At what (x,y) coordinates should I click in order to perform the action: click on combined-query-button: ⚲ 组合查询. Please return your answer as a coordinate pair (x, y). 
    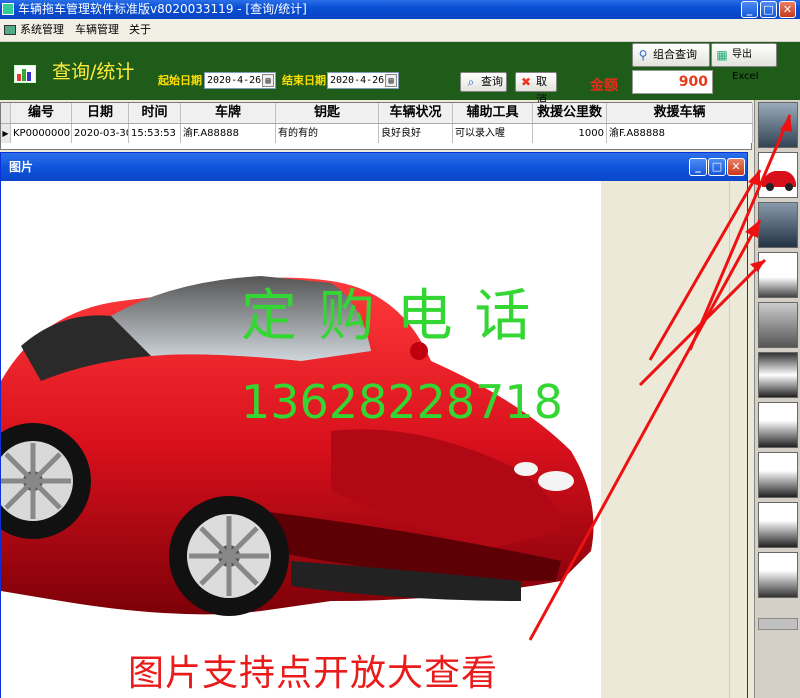
    Looking at the image, I should click on (671, 55).